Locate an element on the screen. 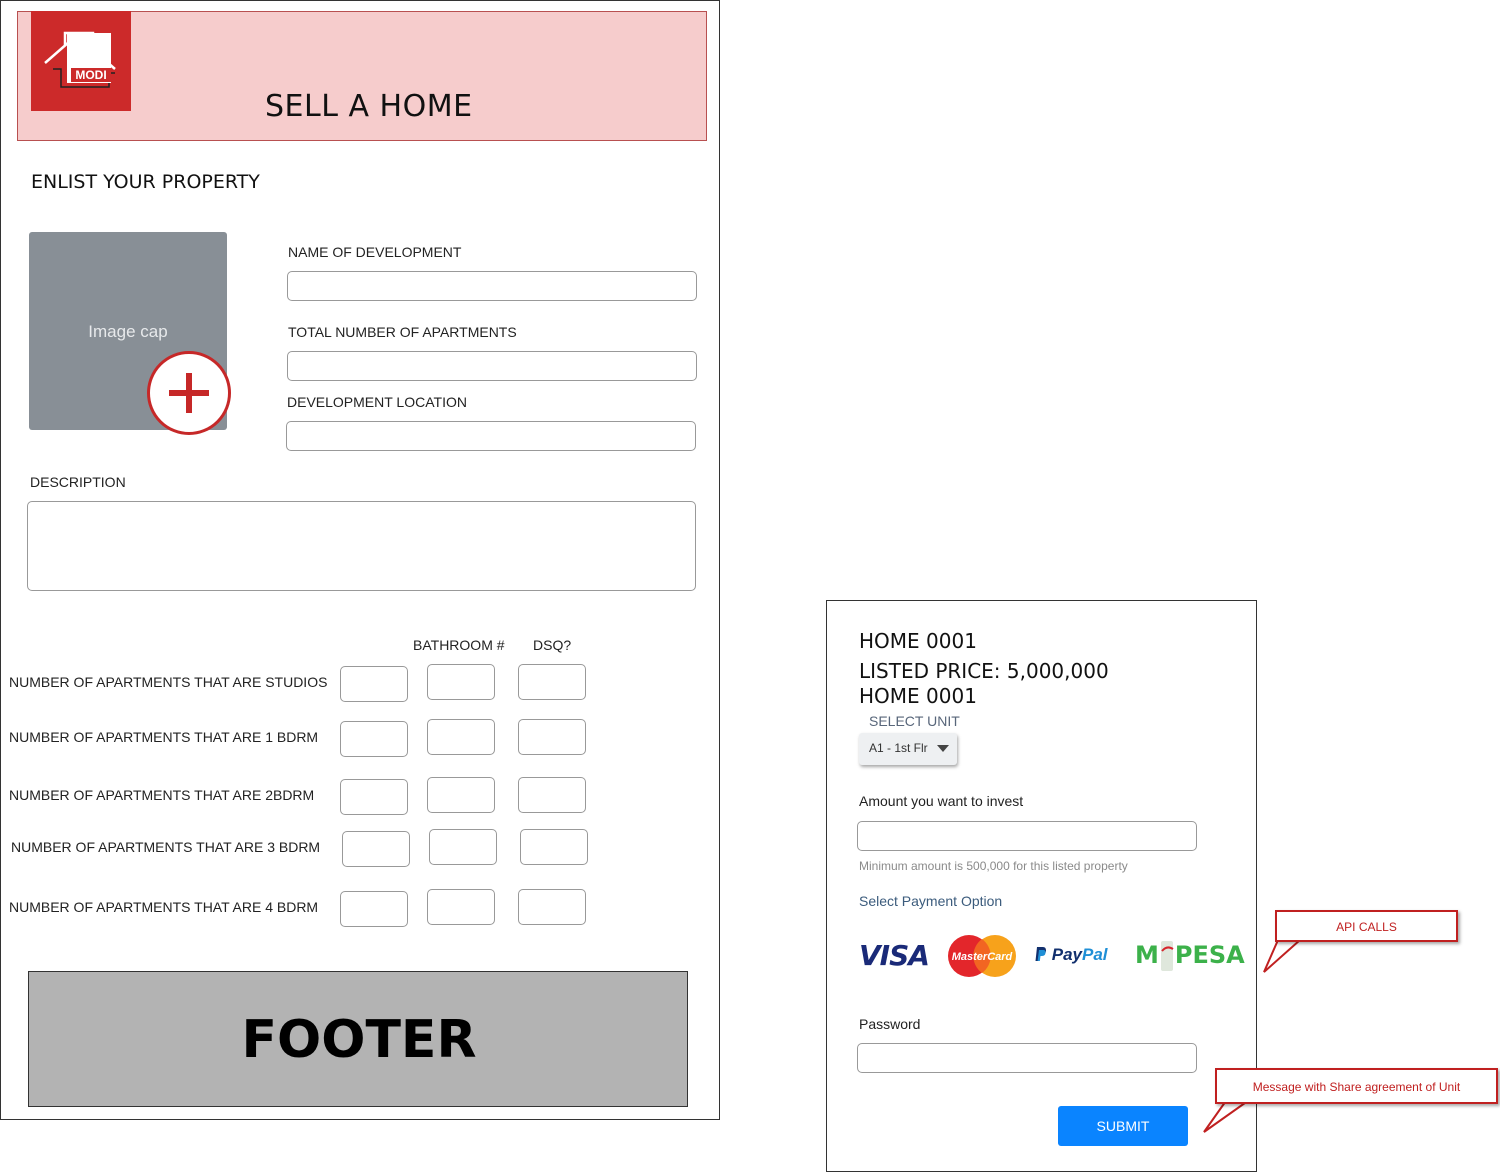 Image resolution: width=1500 pixels, height=1176 pixels. add-photo-button is located at coordinates (189, 393).